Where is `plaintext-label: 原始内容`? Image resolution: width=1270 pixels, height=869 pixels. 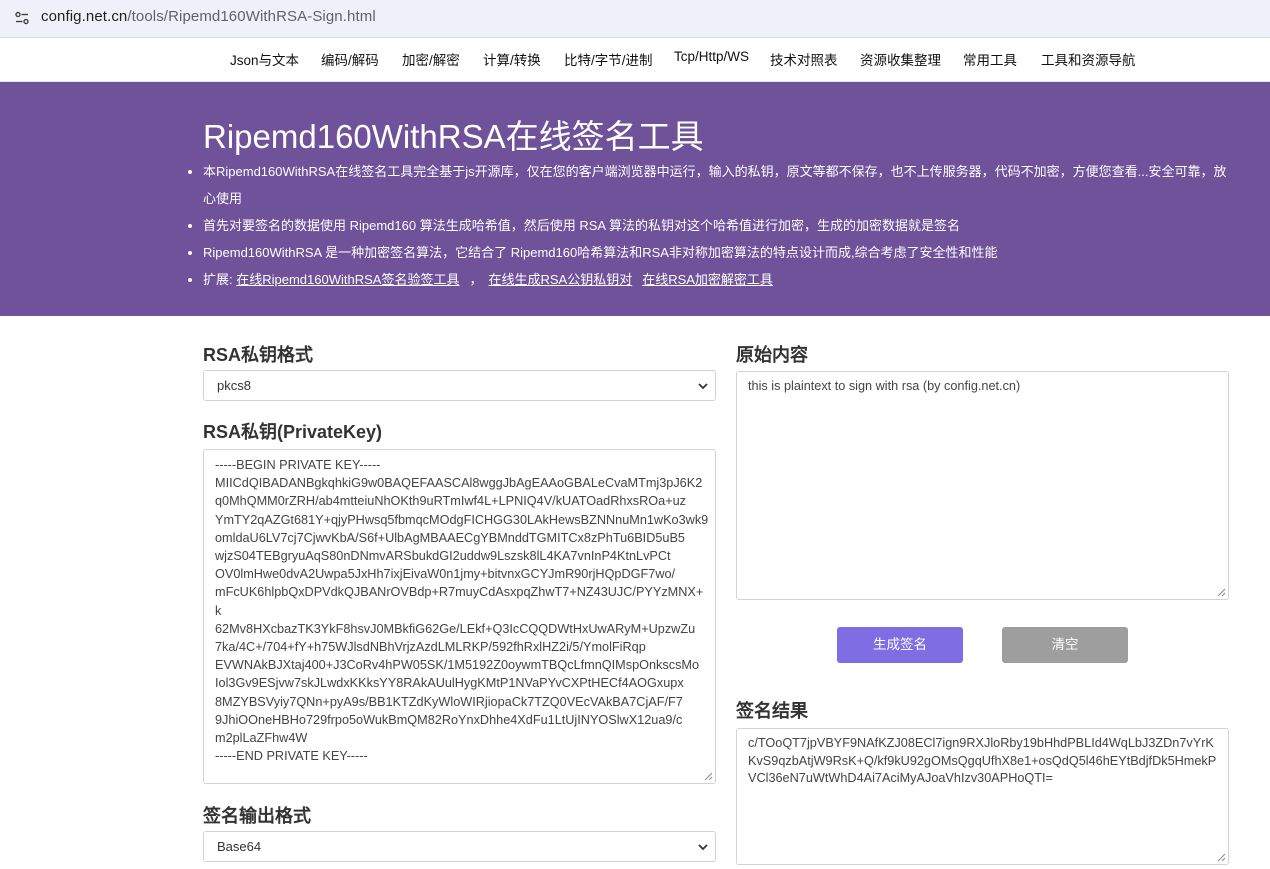 plaintext-label: 原始内容 is located at coordinates (772, 355).